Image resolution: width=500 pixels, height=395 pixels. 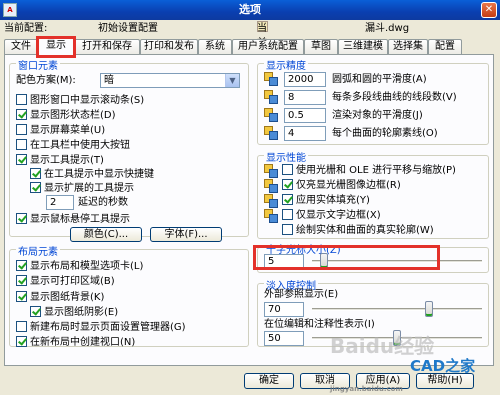 I want to click on solid-fill-checkbox: 应用实体填充(Y), so click(x=326, y=200).